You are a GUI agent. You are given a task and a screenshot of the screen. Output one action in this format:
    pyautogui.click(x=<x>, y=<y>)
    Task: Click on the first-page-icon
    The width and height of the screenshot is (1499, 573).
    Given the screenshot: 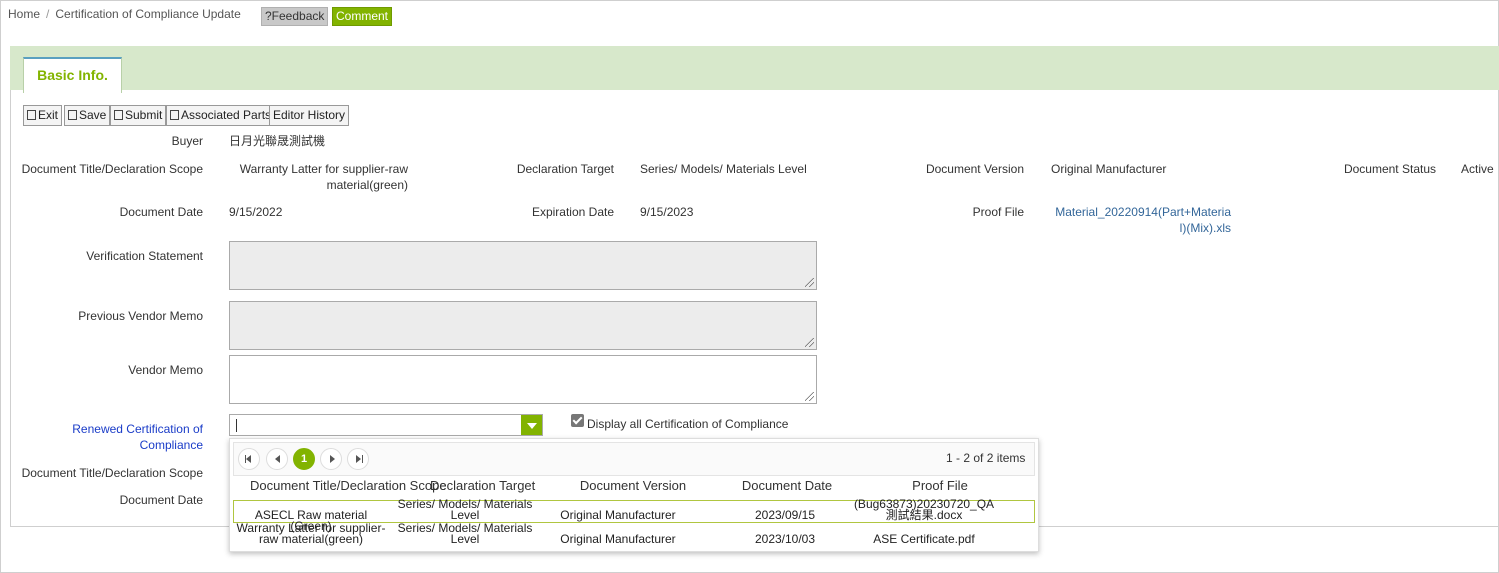 What is the action you would take?
    pyautogui.click(x=249, y=459)
    